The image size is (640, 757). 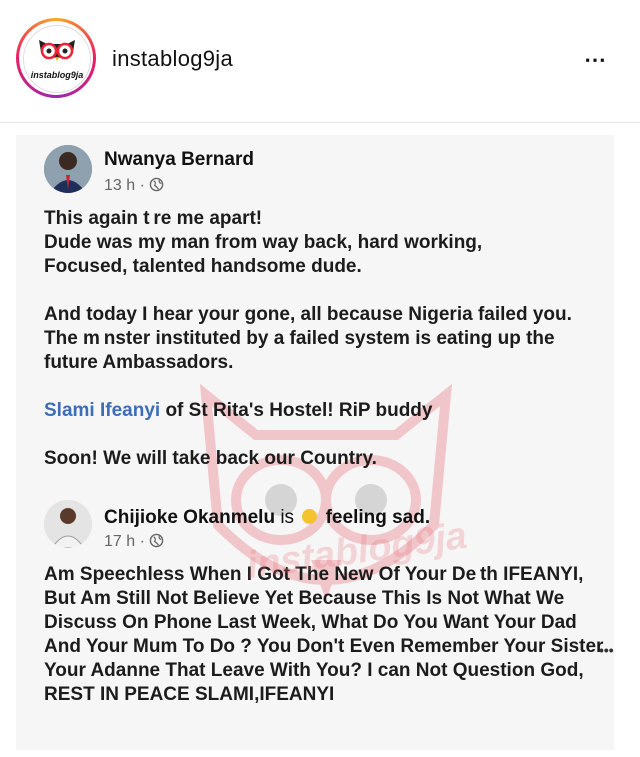 I want to click on more-options-icon: ⋯, so click(x=595, y=60).